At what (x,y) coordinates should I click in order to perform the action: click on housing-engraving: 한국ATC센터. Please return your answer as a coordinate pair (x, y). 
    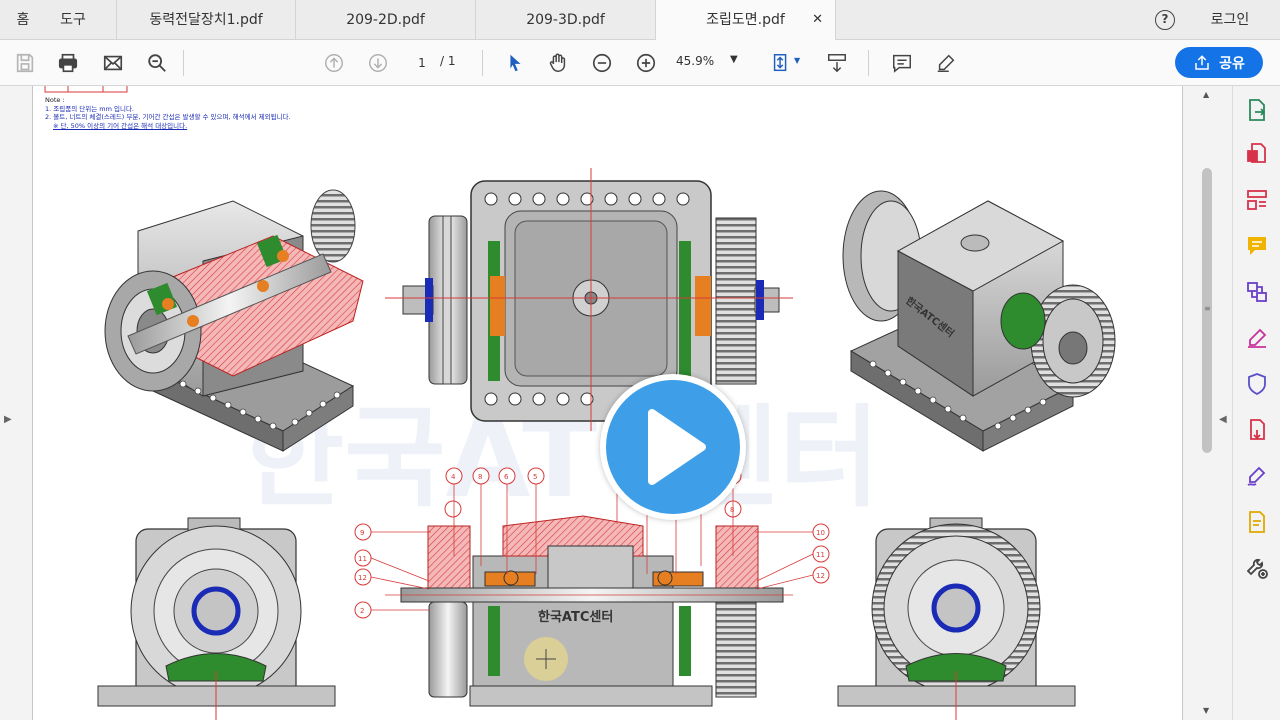
    Looking at the image, I should click on (575, 617).